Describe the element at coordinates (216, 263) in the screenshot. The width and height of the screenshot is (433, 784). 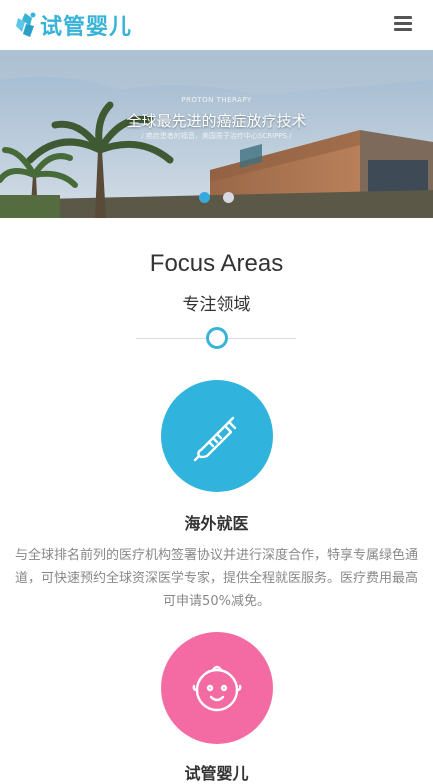
I see `section-title: Focus Areas` at that location.